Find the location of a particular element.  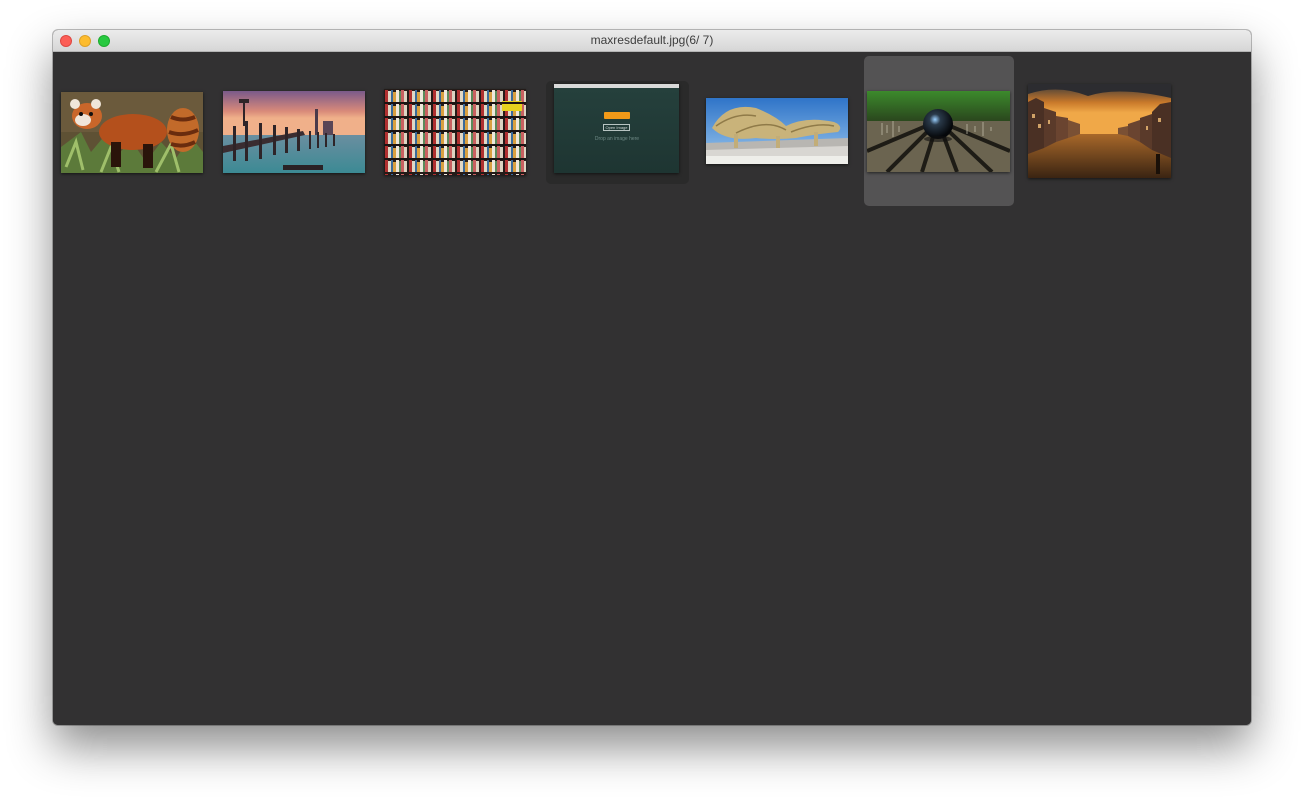

open-image-secondary: Open Image is located at coordinates (616, 127).